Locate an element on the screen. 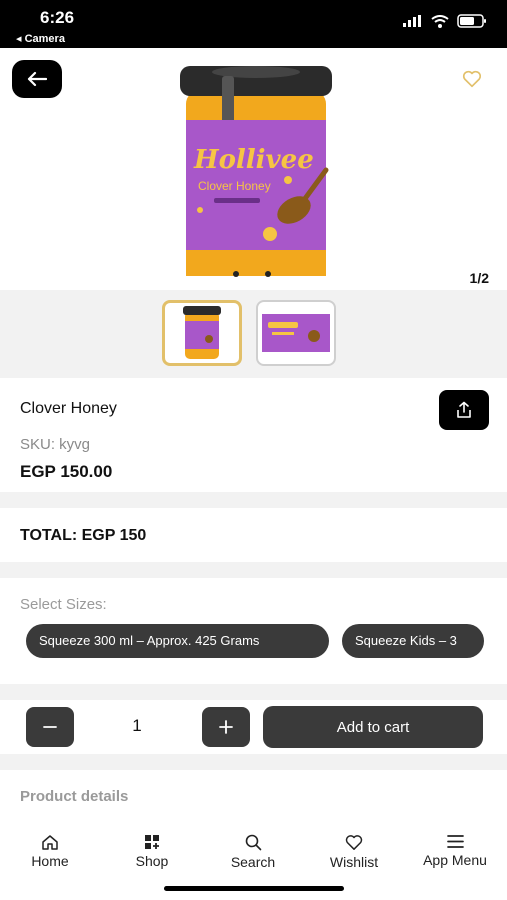 The width and height of the screenshot is (507, 900). signal-icon is located at coordinates (412, 21).